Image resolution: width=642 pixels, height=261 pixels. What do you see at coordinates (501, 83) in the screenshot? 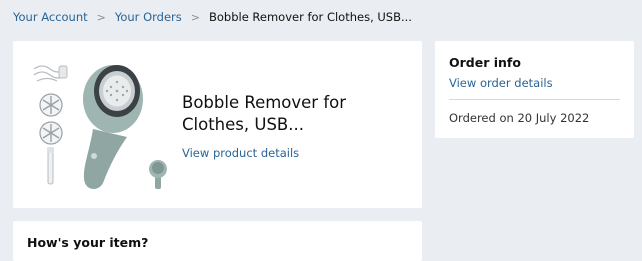
I see `view-order-details-link: View order details` at bounding box center [501, 83].